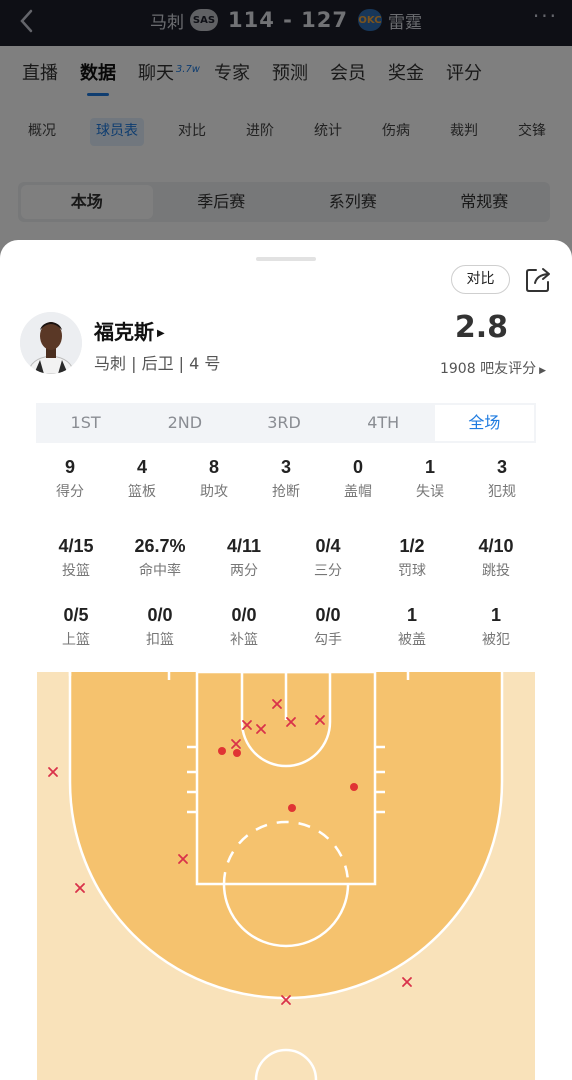 This screenshot has width=572, height=1080. Describe the element at coordinates (383, 423) in the screenshot. I see `period-tab-4th: 4TH` at that location.